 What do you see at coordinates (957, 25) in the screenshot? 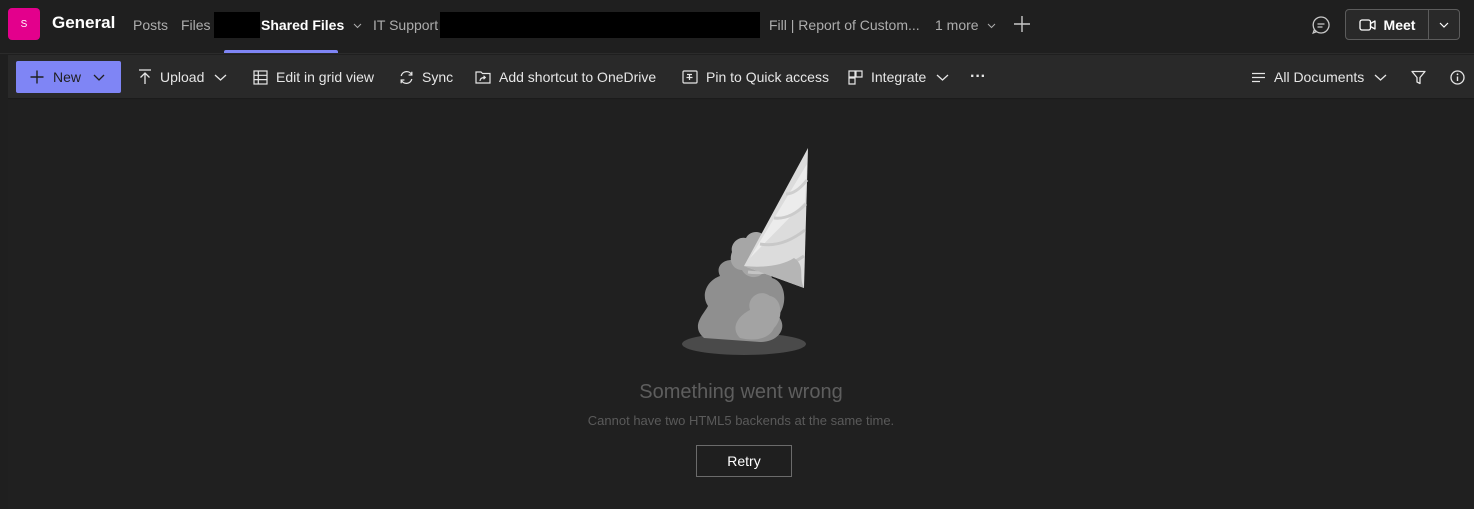
I see `tab-more-label: 1 more` at bounding box center [957, 25].